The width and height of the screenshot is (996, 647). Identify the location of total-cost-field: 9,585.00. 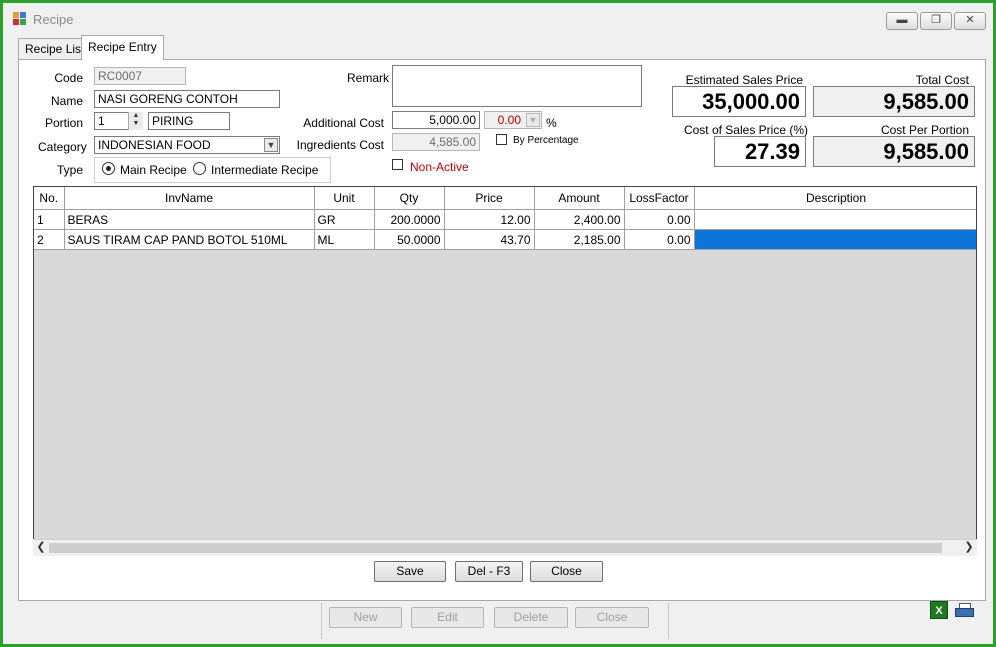
(894, 101).